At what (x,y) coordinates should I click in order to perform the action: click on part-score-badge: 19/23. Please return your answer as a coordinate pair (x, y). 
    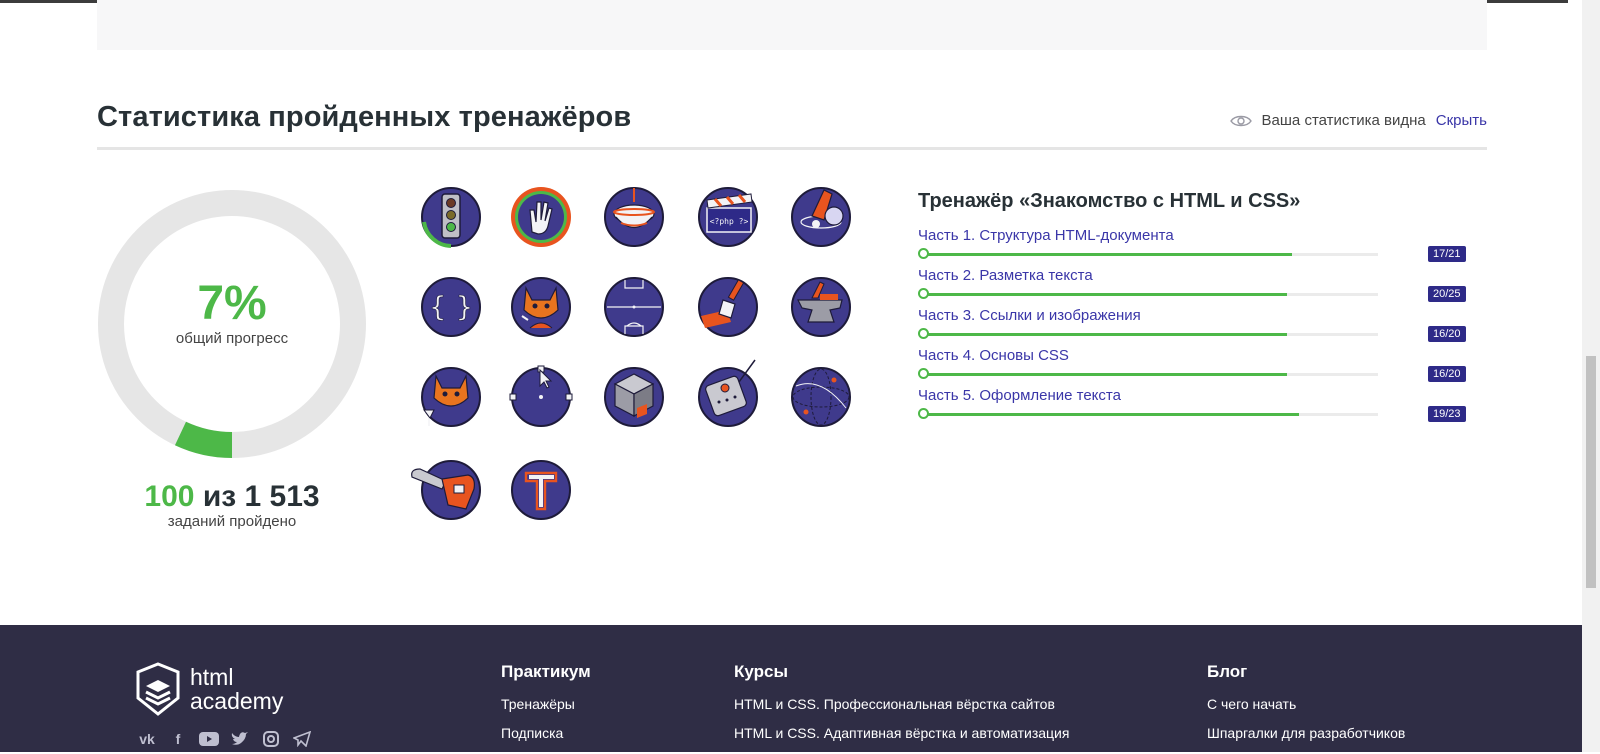
    Looking at the image, I should click on (1447, 414).